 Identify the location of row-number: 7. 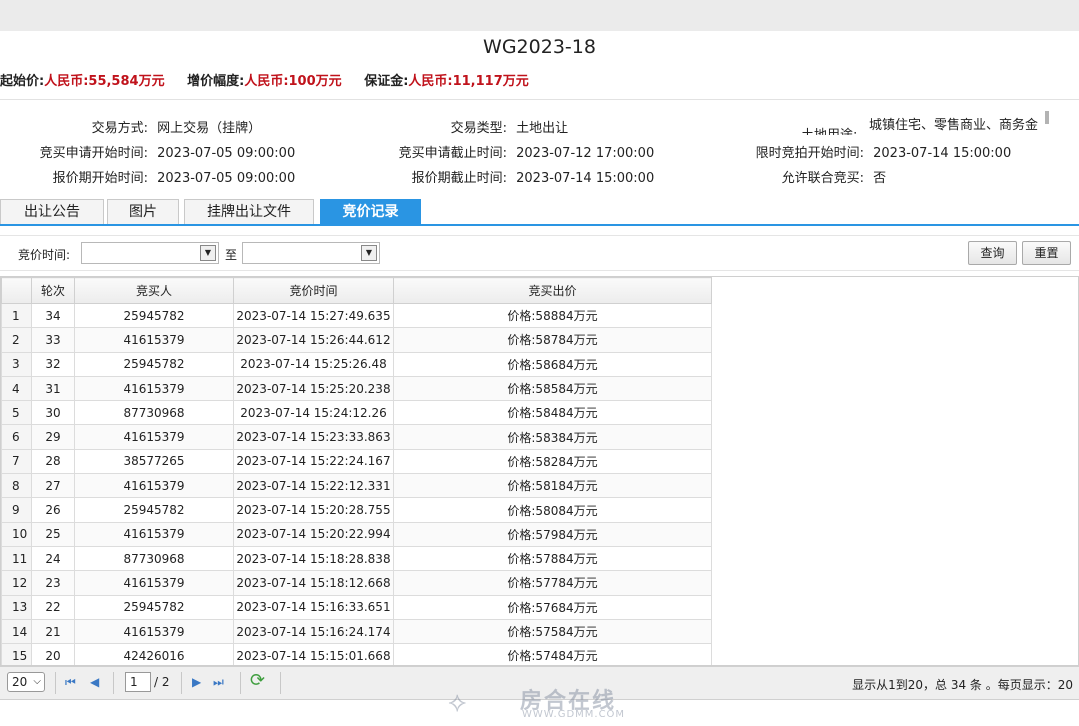
(16, 461).